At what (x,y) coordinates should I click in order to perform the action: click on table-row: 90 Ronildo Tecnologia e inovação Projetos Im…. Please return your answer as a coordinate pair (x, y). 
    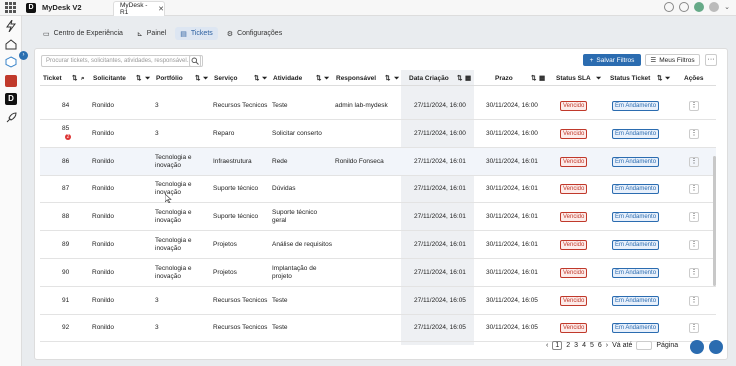
    Looking at the image, I should click on (378, 273).